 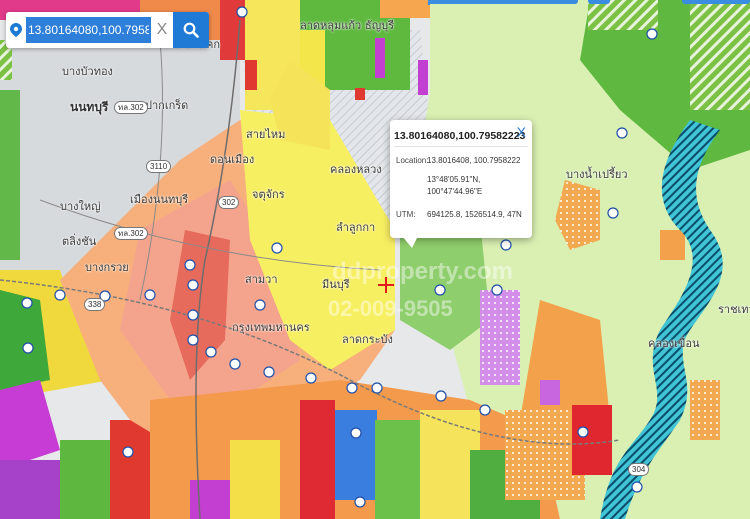 What do you see at coordinates (261, 280) in the screenshot?
I see `label-sam-wa: สามวา` at bounding box center [261, 280].